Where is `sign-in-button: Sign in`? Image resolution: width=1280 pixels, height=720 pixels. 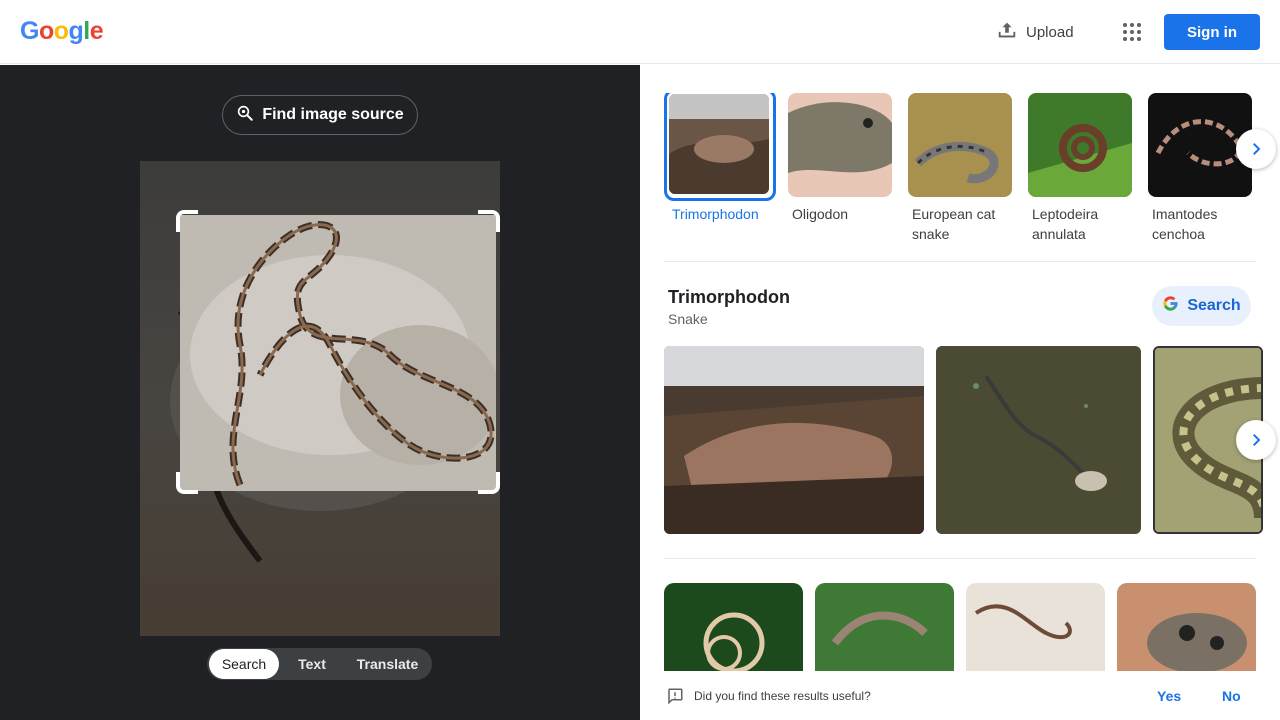 sign-in-button: Sign in is located at coordinates (1212, 32).